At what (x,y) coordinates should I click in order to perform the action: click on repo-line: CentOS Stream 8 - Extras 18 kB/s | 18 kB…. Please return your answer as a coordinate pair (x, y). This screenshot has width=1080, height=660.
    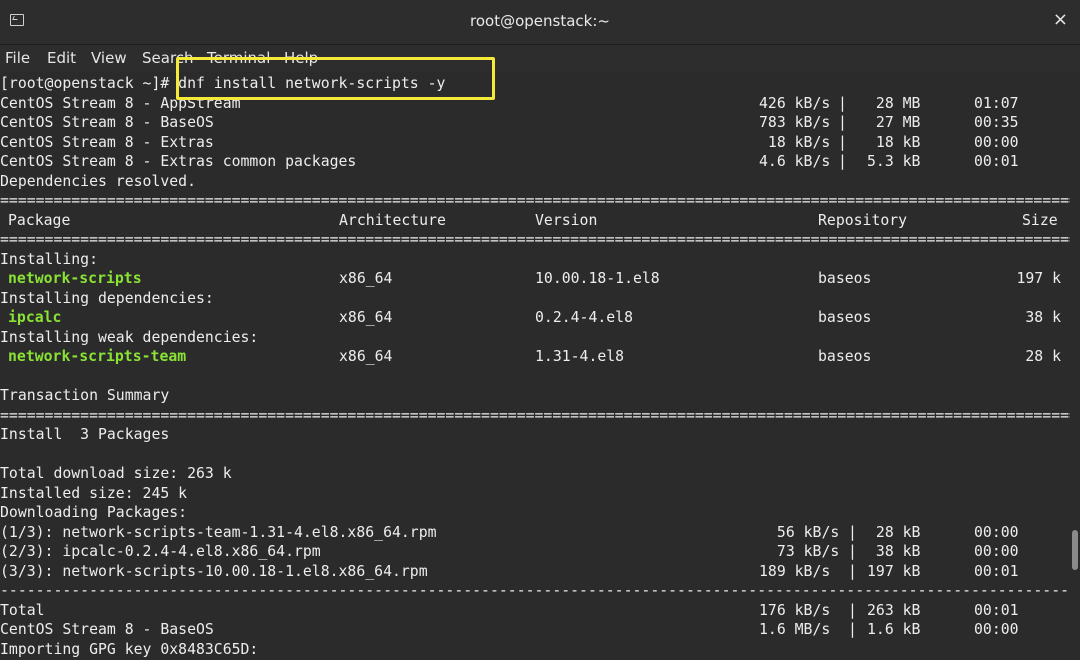
    Looking at the image, I should click on (535, 143).